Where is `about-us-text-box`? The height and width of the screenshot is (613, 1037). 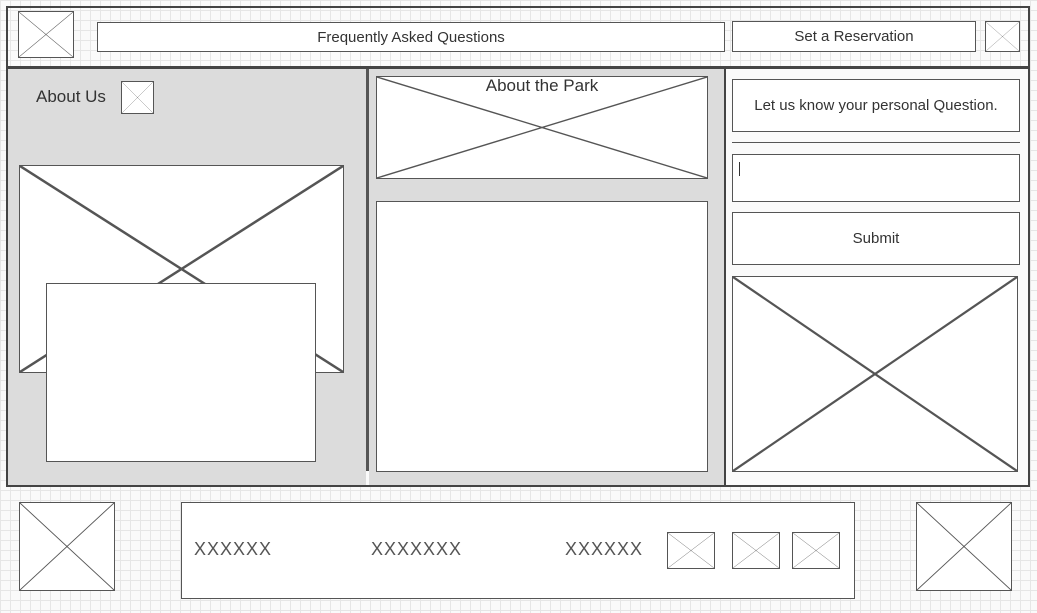
about-us-text-box is located at coordinates (181, 372).